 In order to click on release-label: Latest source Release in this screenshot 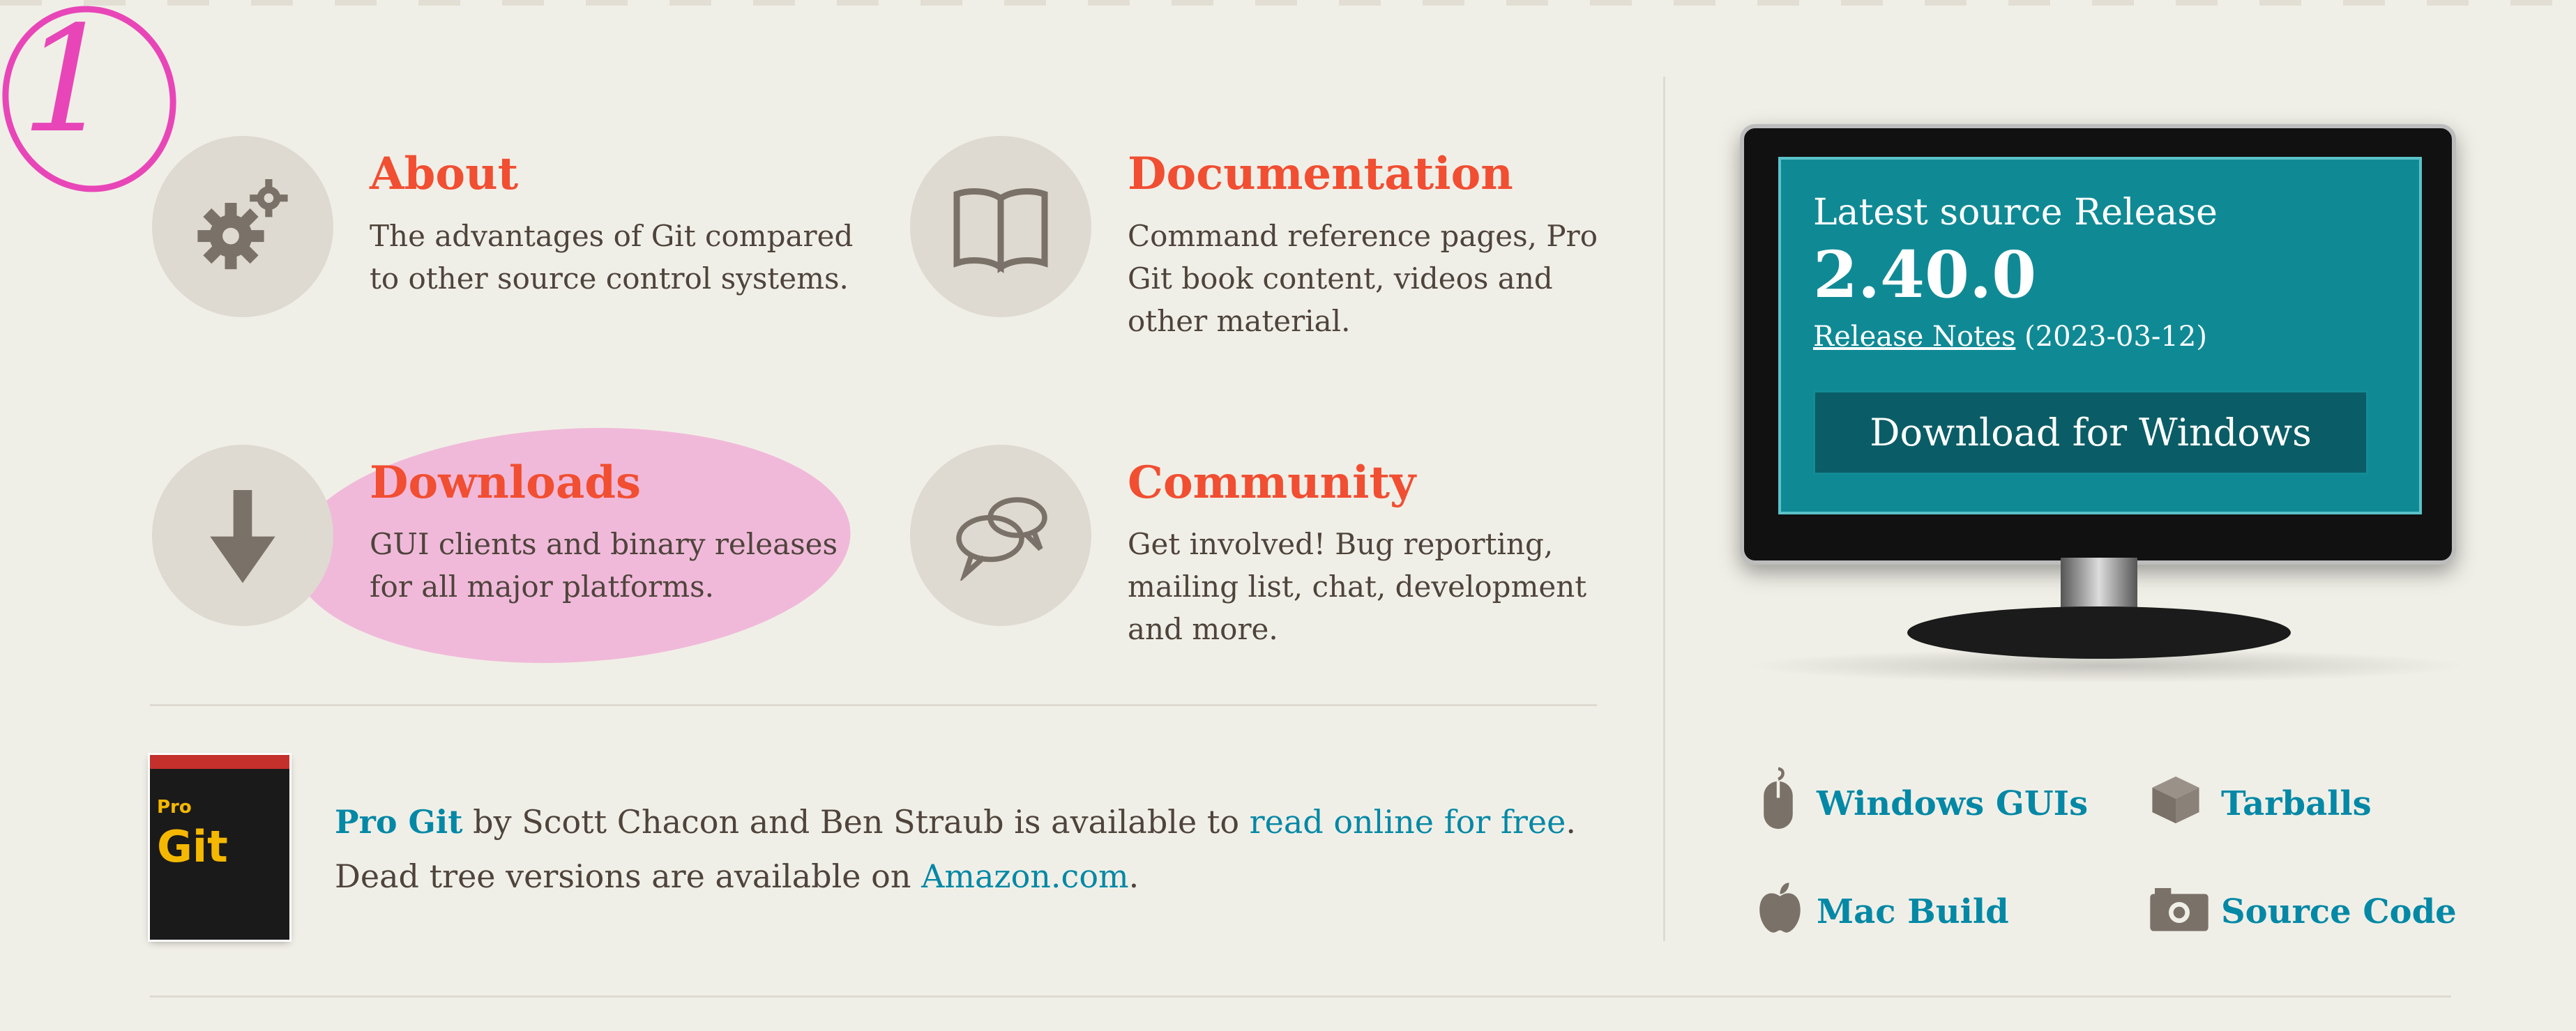, I will do `click(2015, 213)`.